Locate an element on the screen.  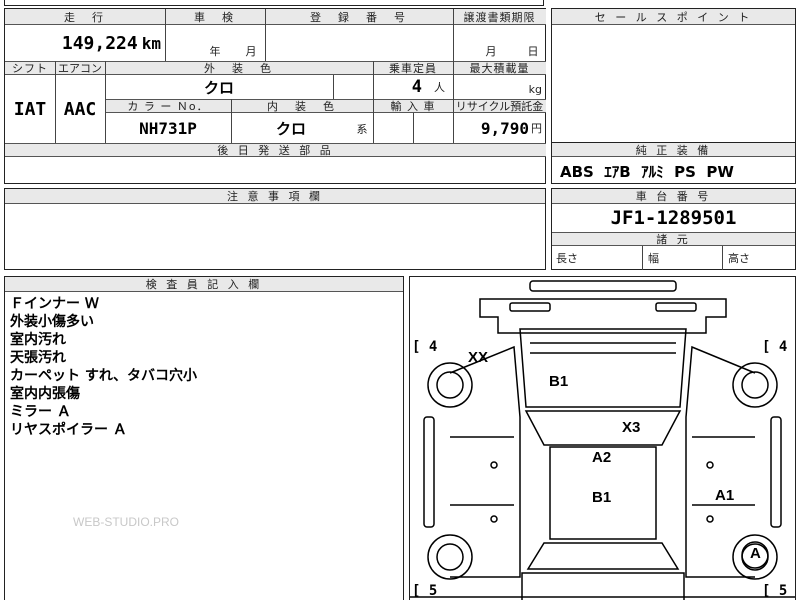
transfer-month: 月 is located at coordinates (491, 51).